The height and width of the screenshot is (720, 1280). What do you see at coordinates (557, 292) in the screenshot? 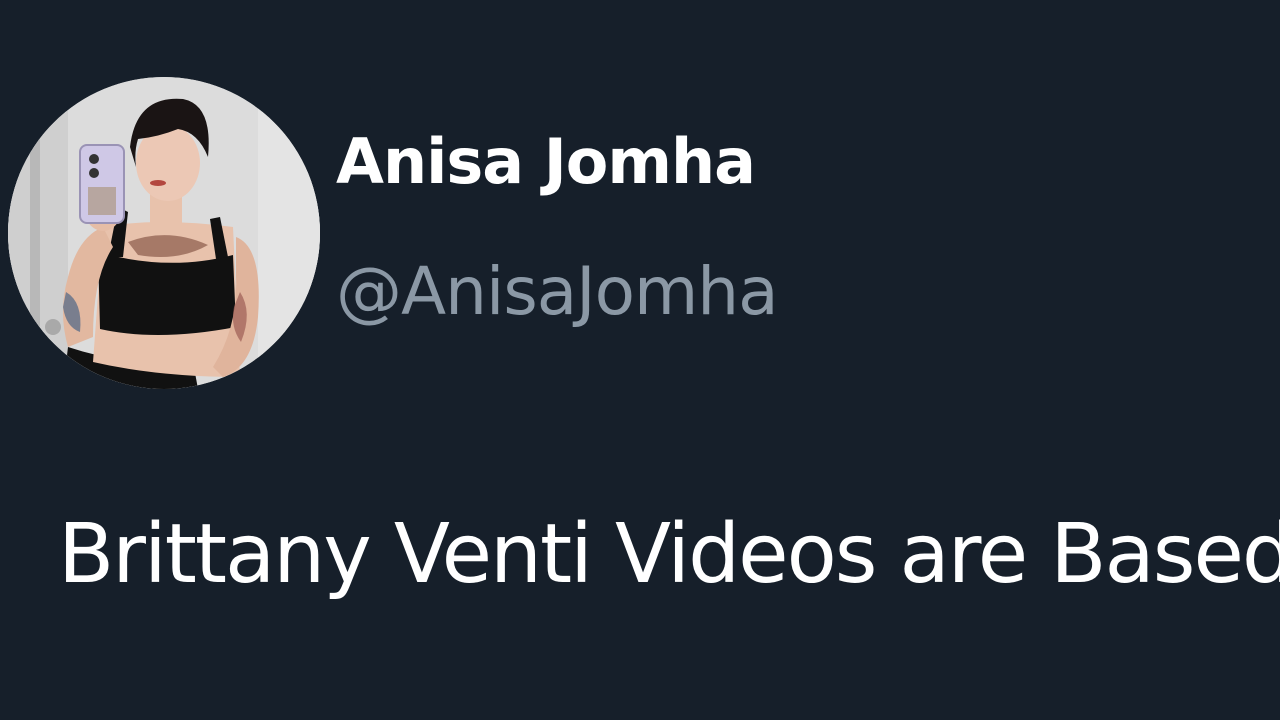
I see `author-handle: @AnisaJomha` at bounding box center [557, 292].